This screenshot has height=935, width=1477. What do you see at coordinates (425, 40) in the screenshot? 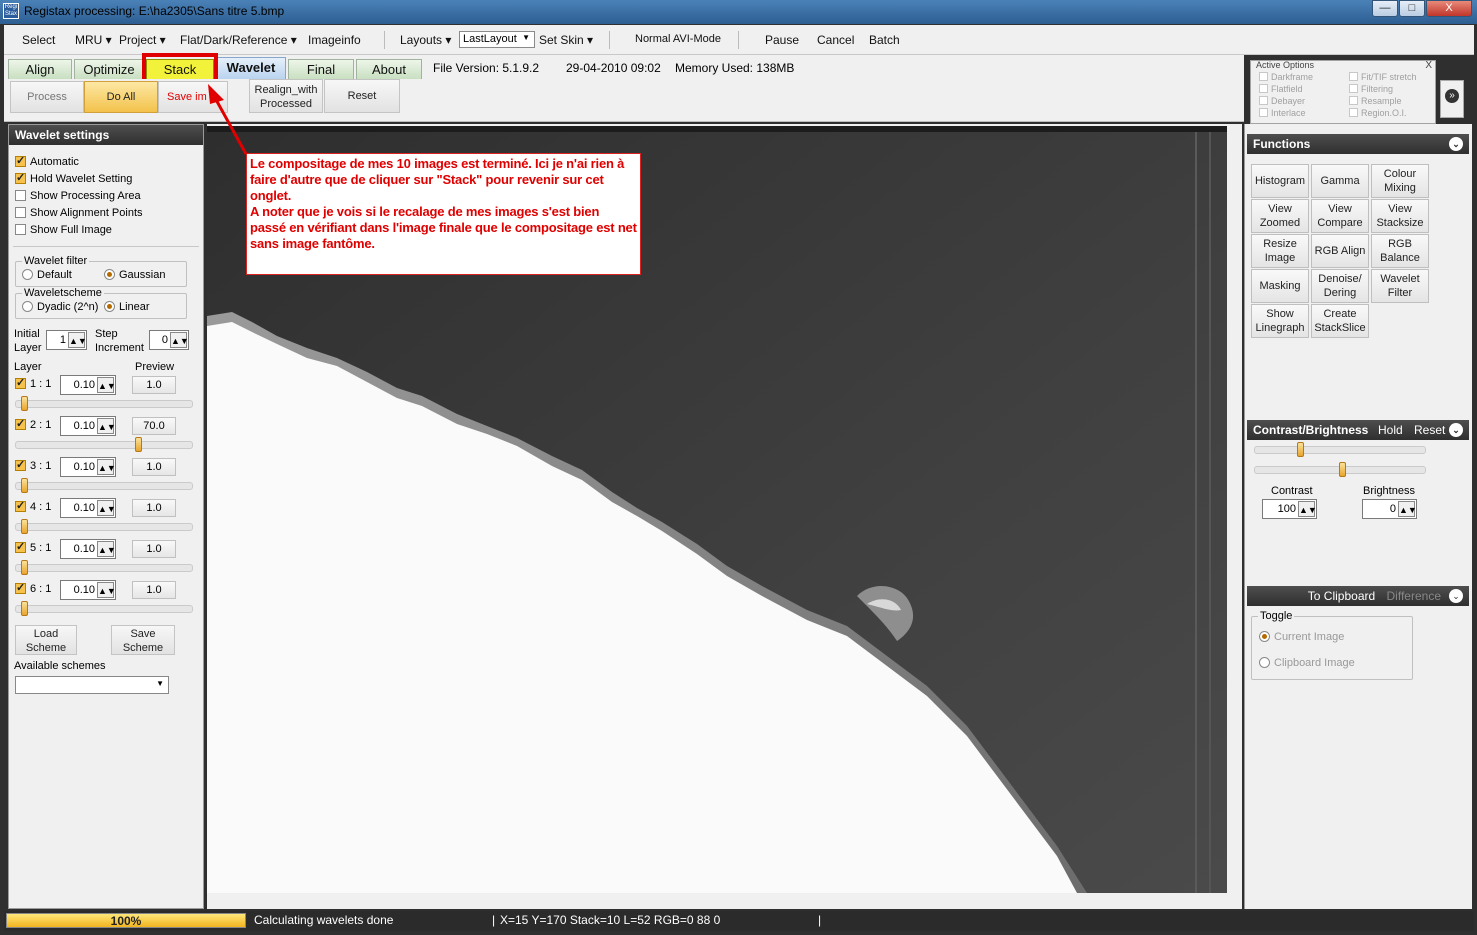
I see `menu-layouts: Layouts ▾` at bounding box center [425, 40].